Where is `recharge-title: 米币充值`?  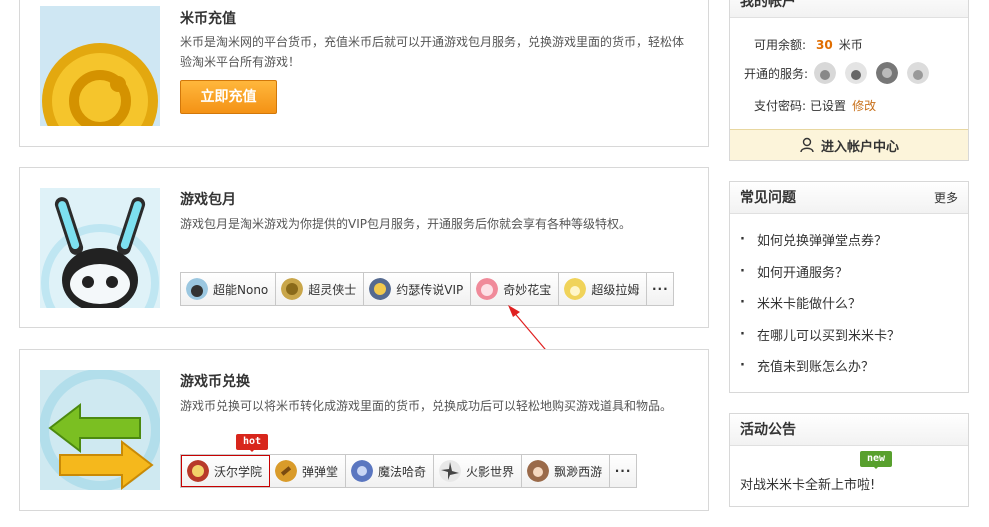
recharge-title: 米币充值 is located at coordinates (208, 19).